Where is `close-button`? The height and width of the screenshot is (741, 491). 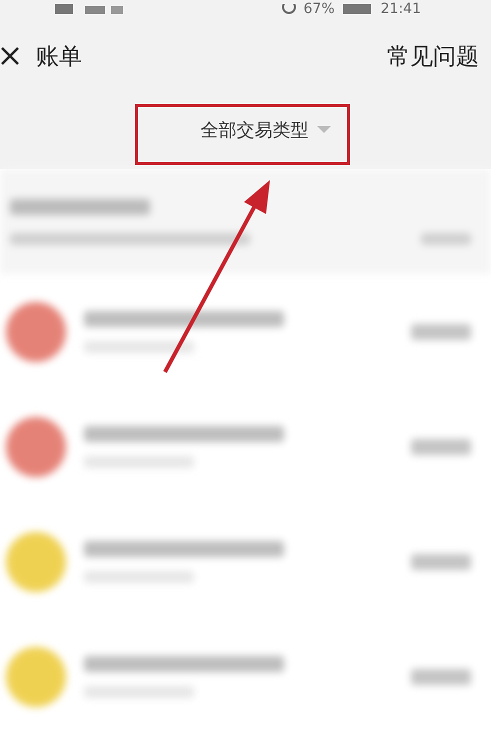 close-button is located at coordinates (10, 56).